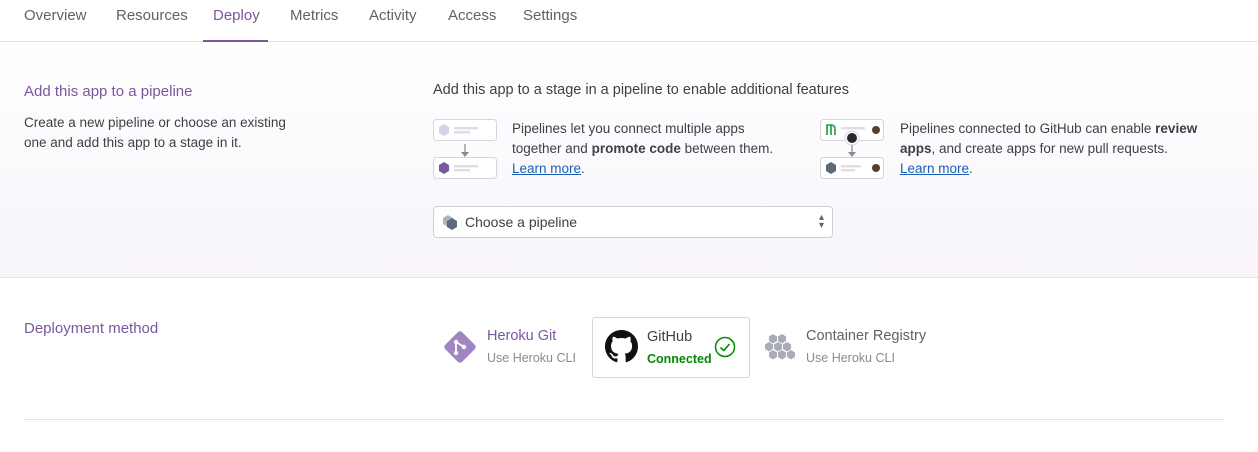 The width and height of the screenshot is (1258, 452). What do you see at coordinates (472, 21) in the screenshot?
I see `tab-access: Access` at bounding box center [472, 21].